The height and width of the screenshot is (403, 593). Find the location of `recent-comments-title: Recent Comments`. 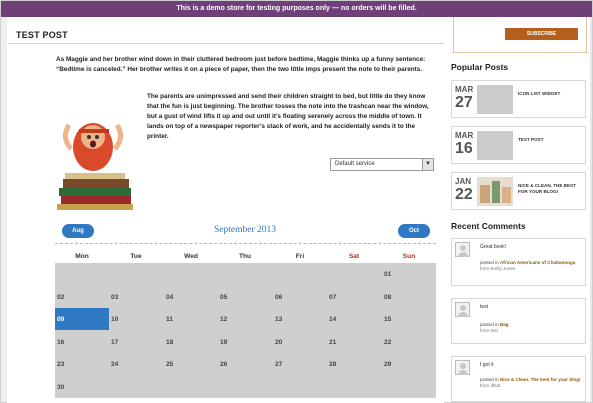

recent-comments-title: Recent Comments is located at coordinates (488, 226).